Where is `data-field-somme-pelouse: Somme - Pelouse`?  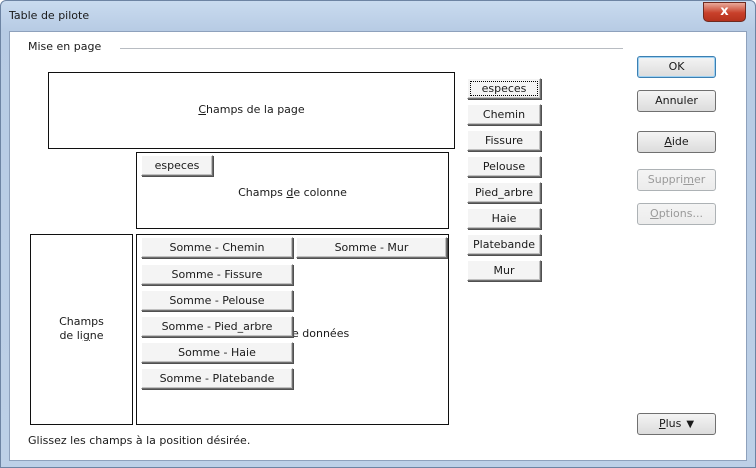 data-field-somme-pelouse: Somme - Pelouse is located at coordinates (217, 300).